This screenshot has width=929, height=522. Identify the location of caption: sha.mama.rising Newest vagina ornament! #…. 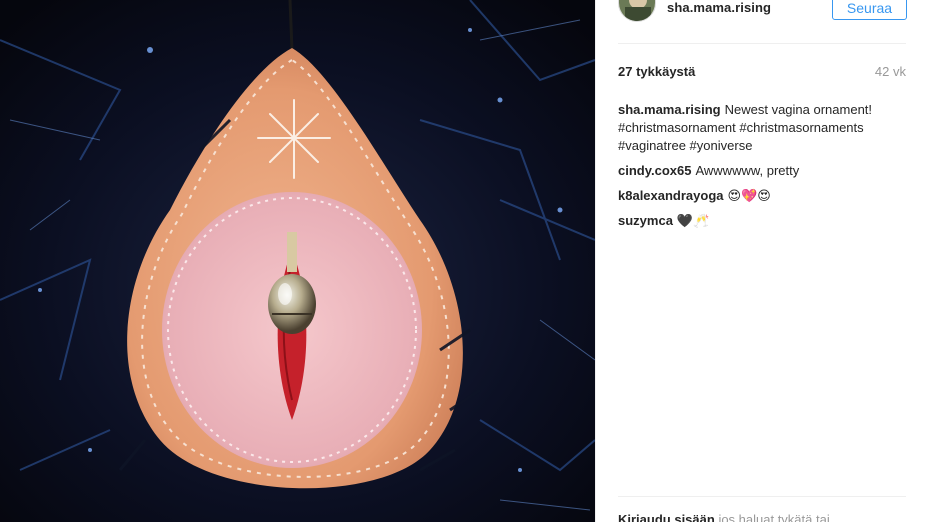
(763, 128).